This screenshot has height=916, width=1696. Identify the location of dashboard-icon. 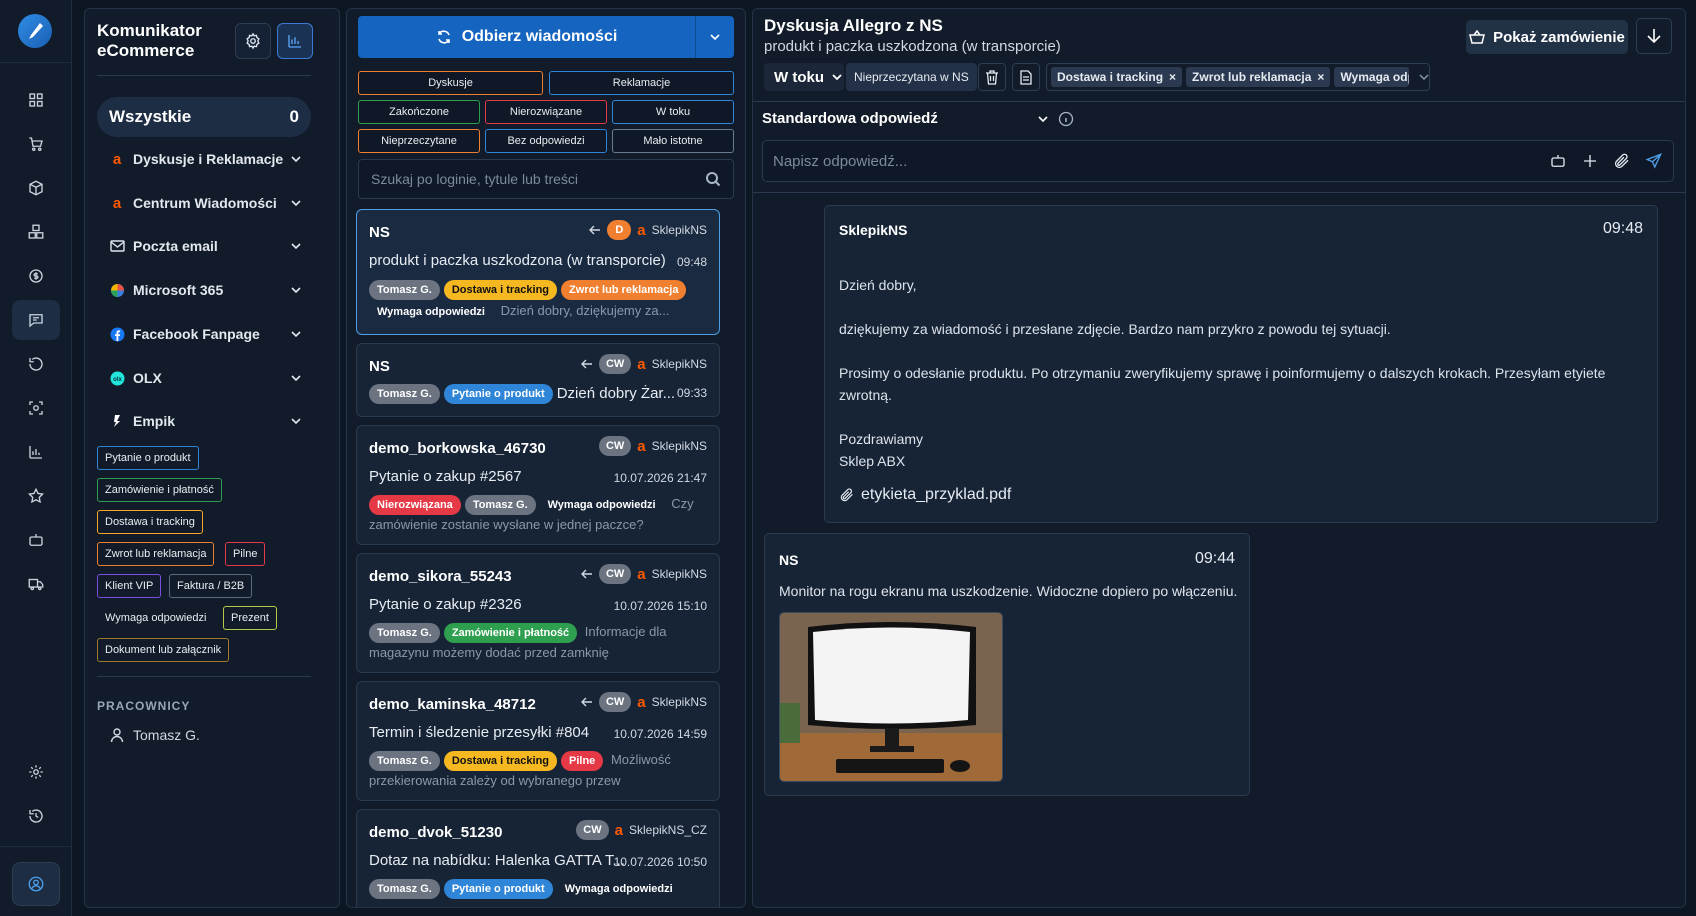
(36, 100).